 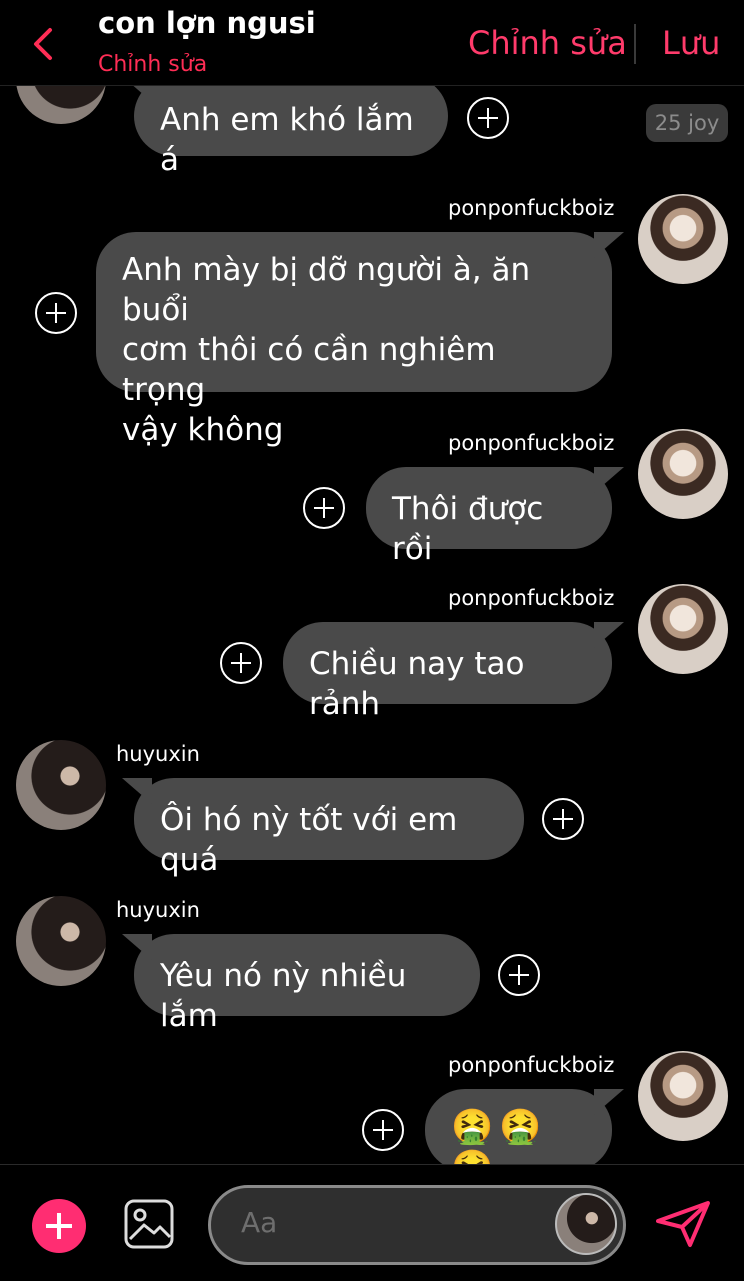 What do you see at coordinates (259, 1222) in the screenshot?
I see `message-input-placeholder: Aa` at bounding box center [259, 1222].